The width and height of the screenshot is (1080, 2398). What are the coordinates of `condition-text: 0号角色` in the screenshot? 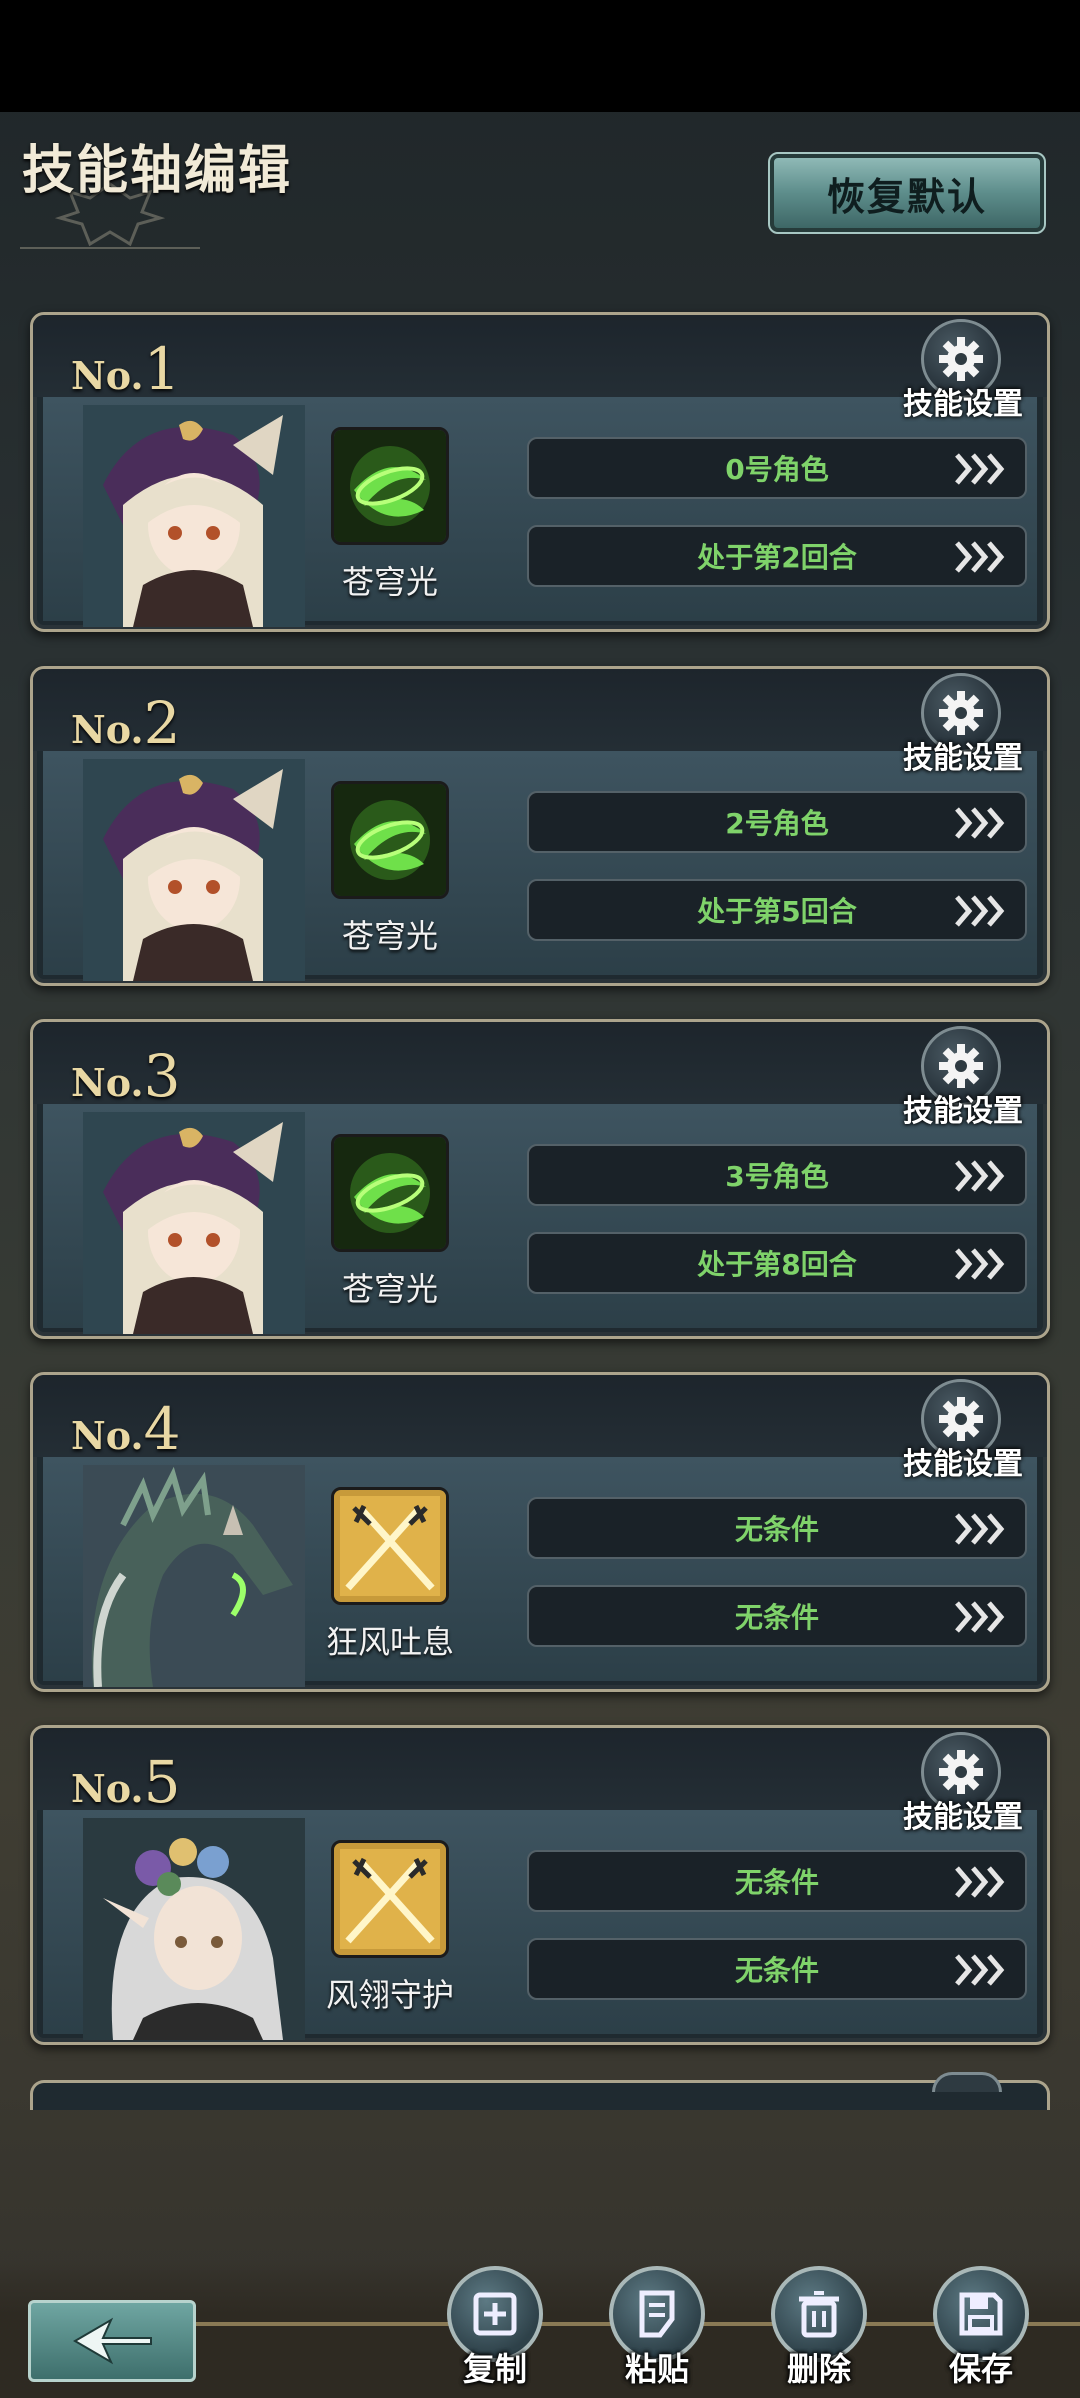 It's located at (777, 469).